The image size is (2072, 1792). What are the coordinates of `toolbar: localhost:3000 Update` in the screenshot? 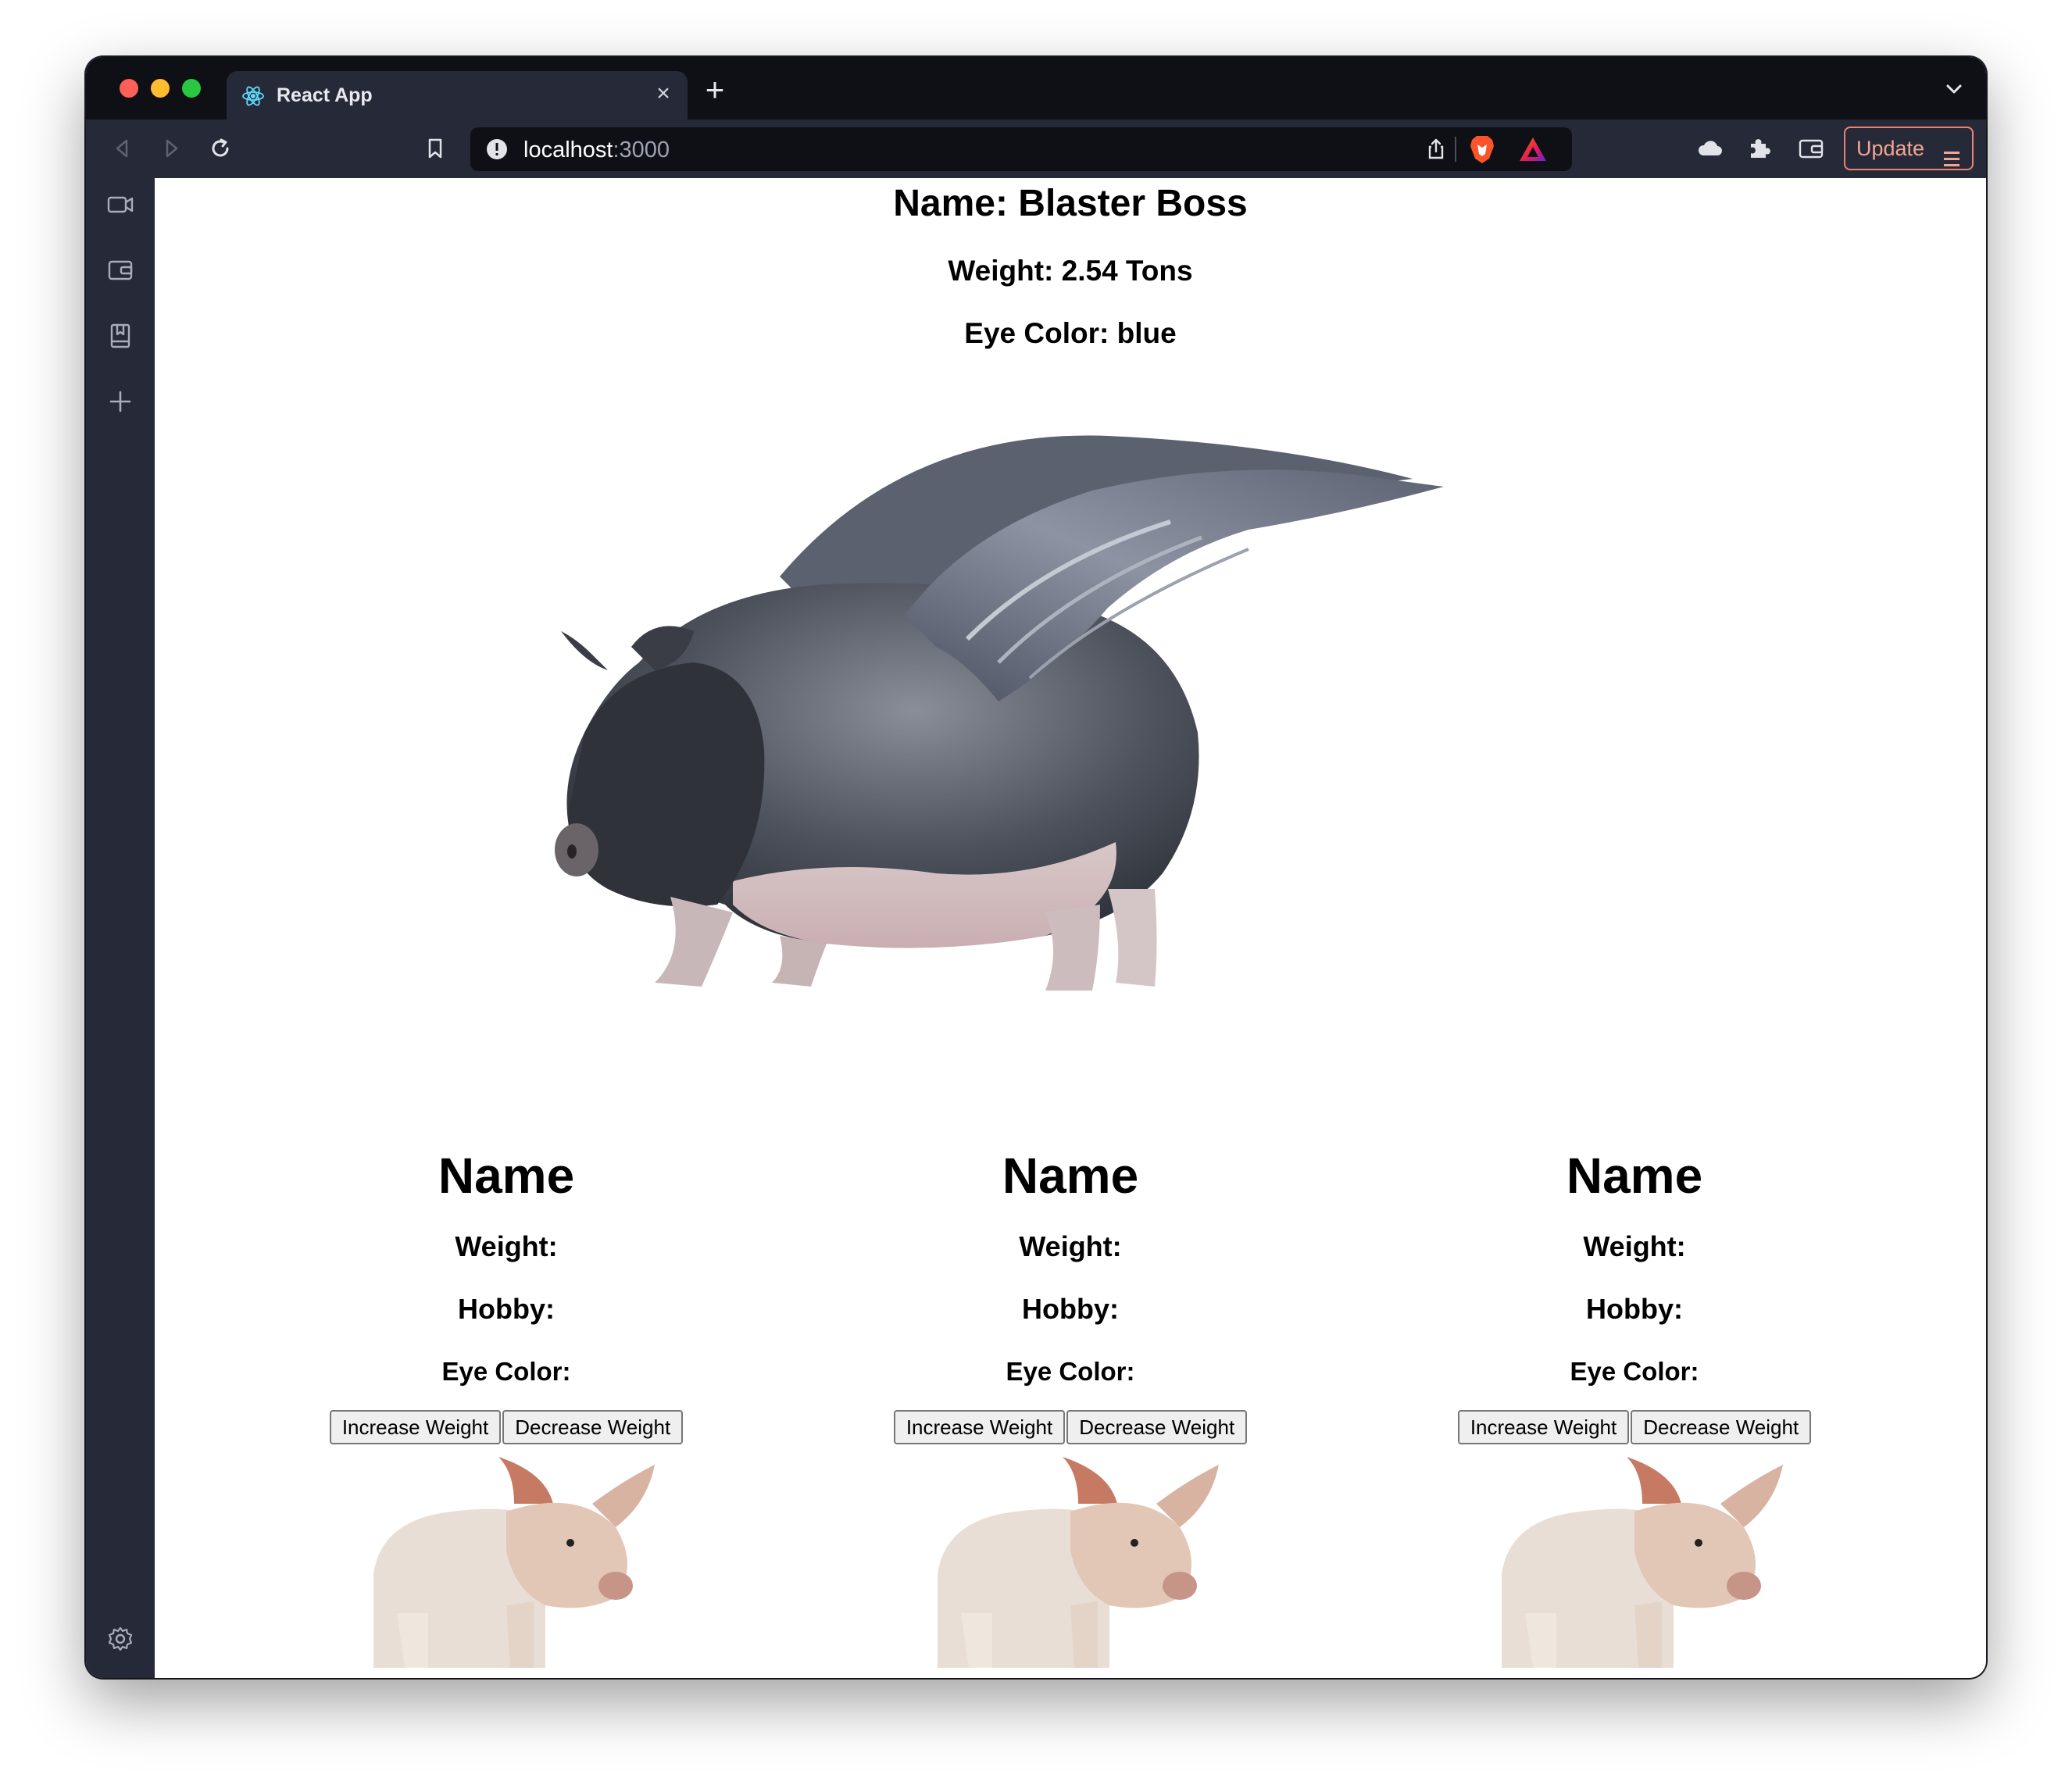 It's located at (1036, 149).